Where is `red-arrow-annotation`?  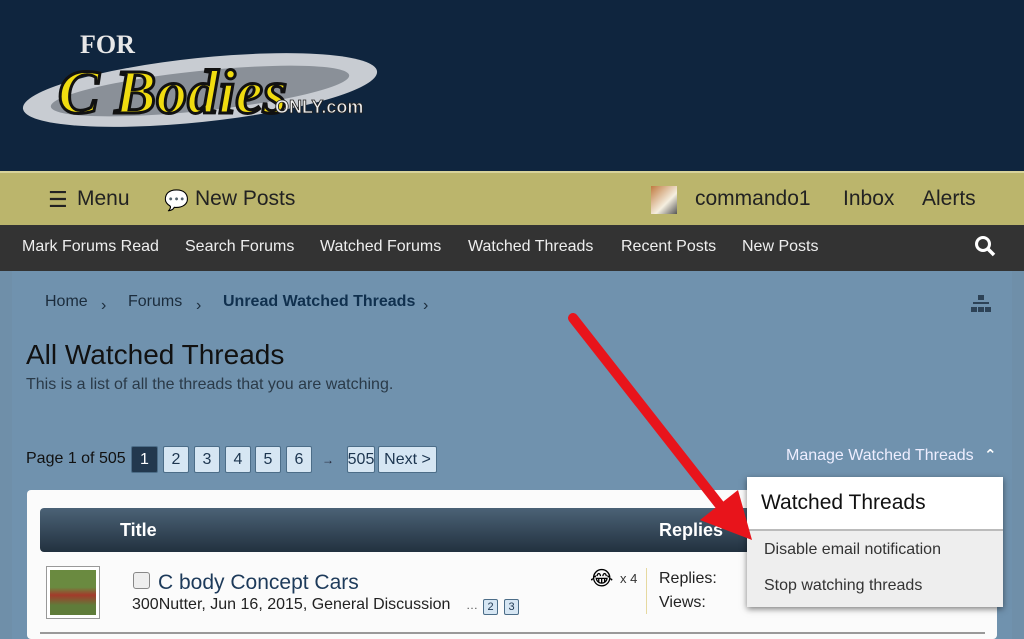 red-arrow-annotation is located at coordinates (660, 426).